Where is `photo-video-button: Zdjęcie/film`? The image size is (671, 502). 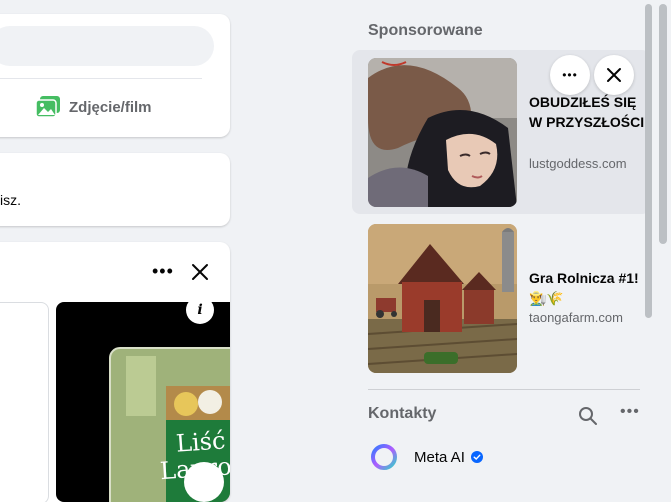 photo-video-button: Zdjęcie/film is located at coordinates (93, 107).